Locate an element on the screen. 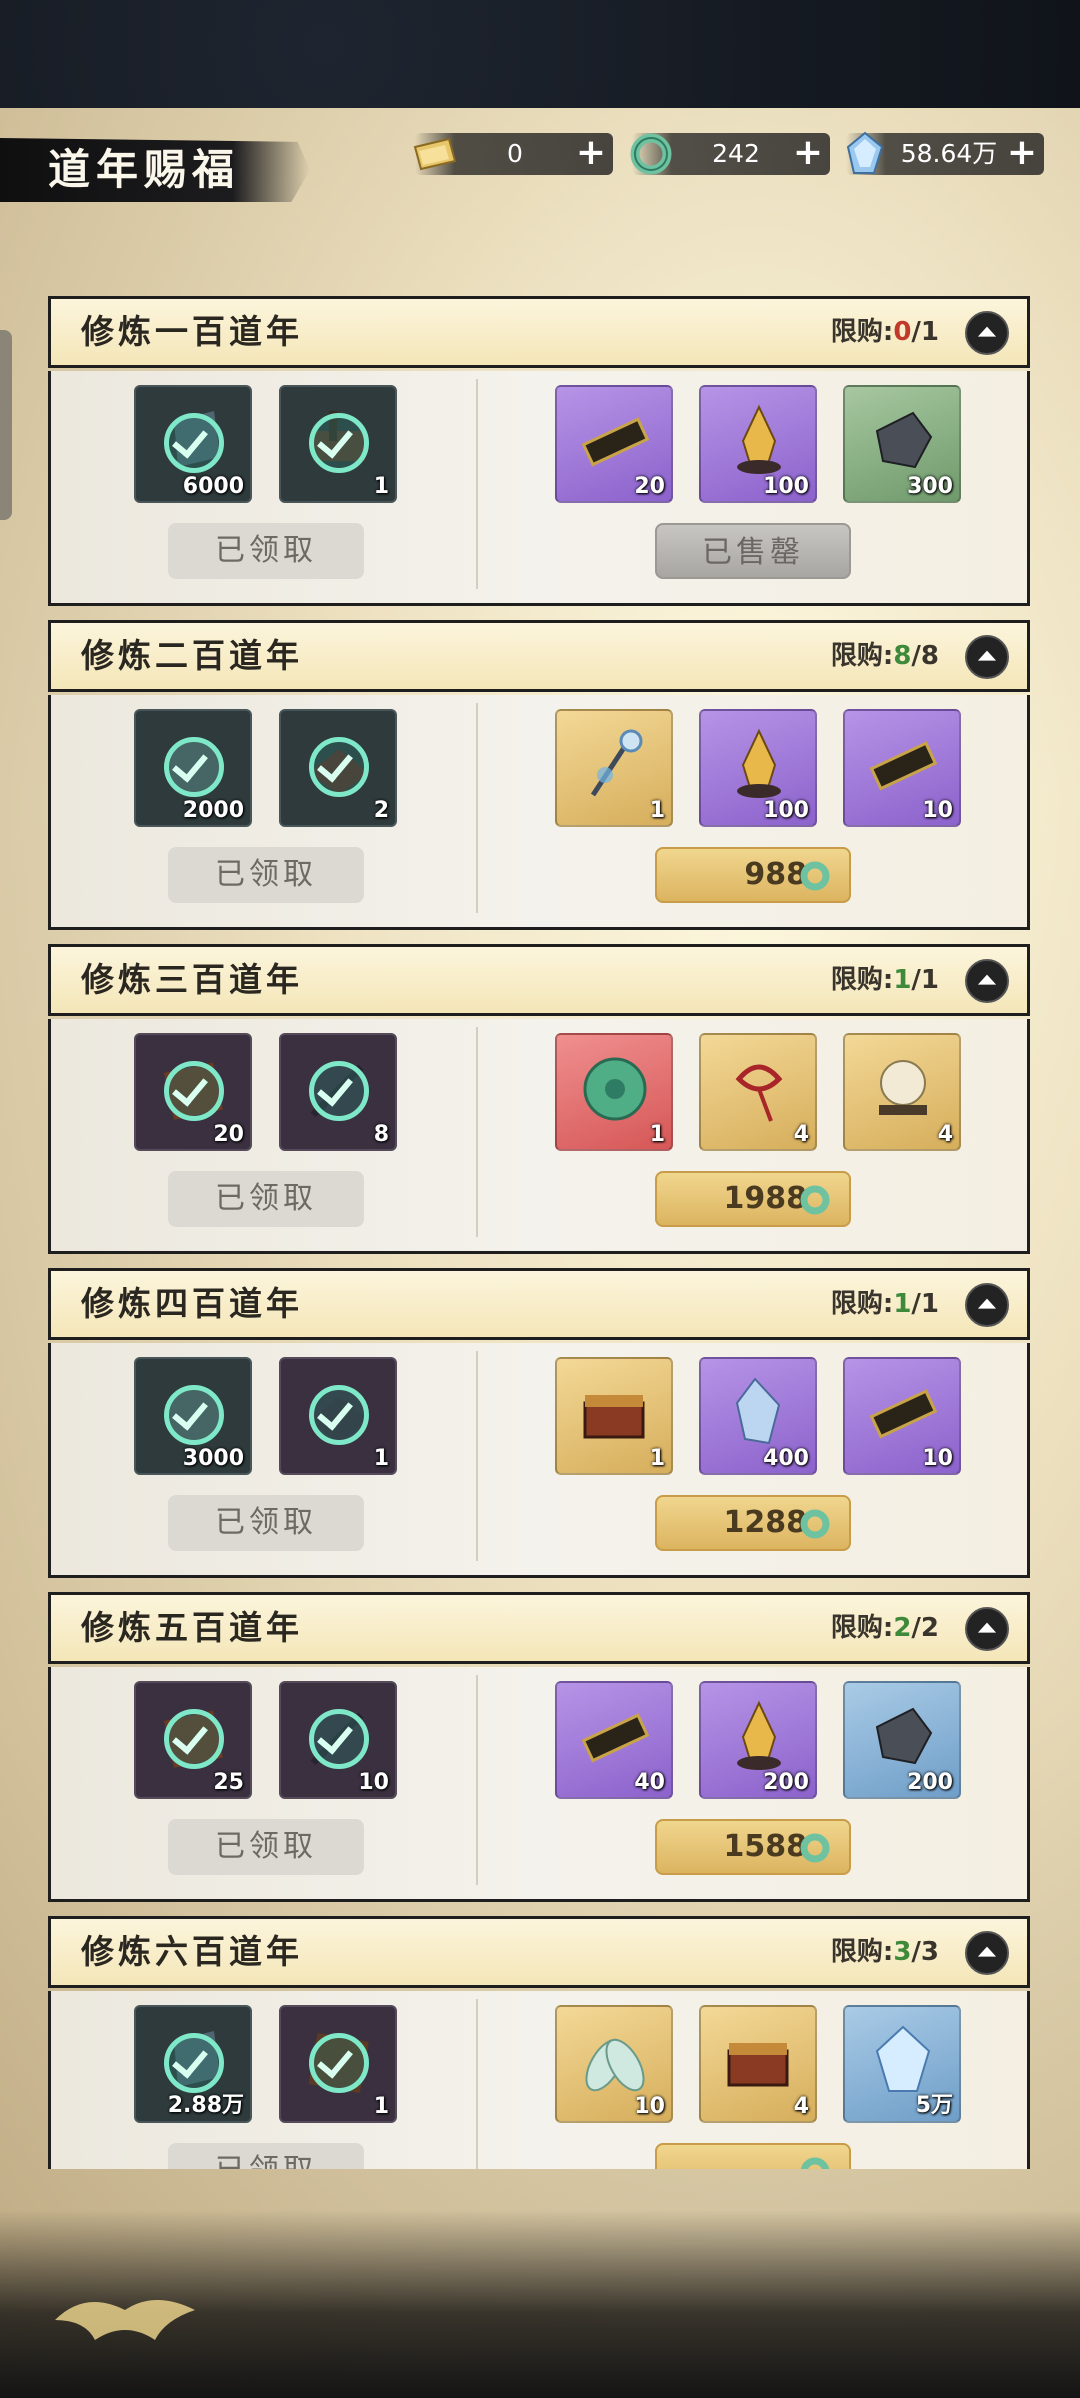 This screenshot has height=2398, width=1080. buy-button: 1288 is located at coordinates (753, 1523).